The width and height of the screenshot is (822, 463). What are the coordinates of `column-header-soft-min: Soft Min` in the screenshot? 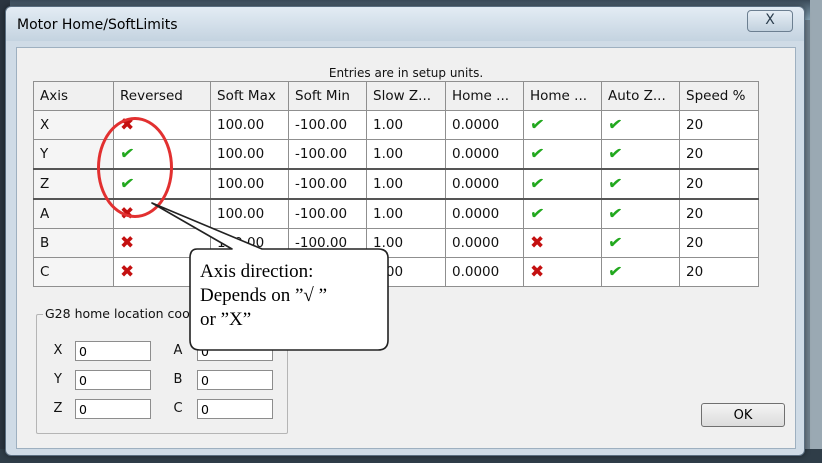 It's located at (327, 96).